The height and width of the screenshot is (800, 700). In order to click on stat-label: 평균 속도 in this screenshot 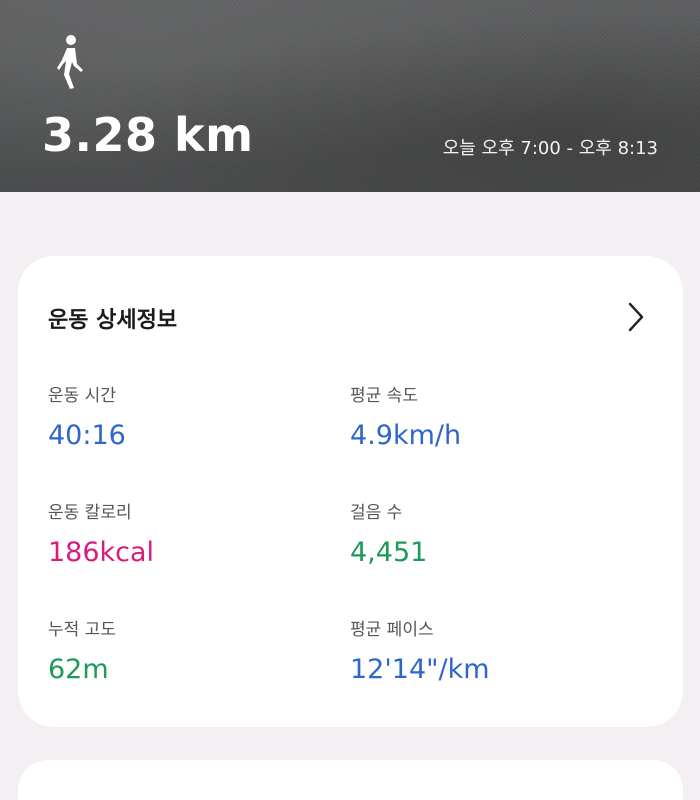, I will do `click(384, 396)`.